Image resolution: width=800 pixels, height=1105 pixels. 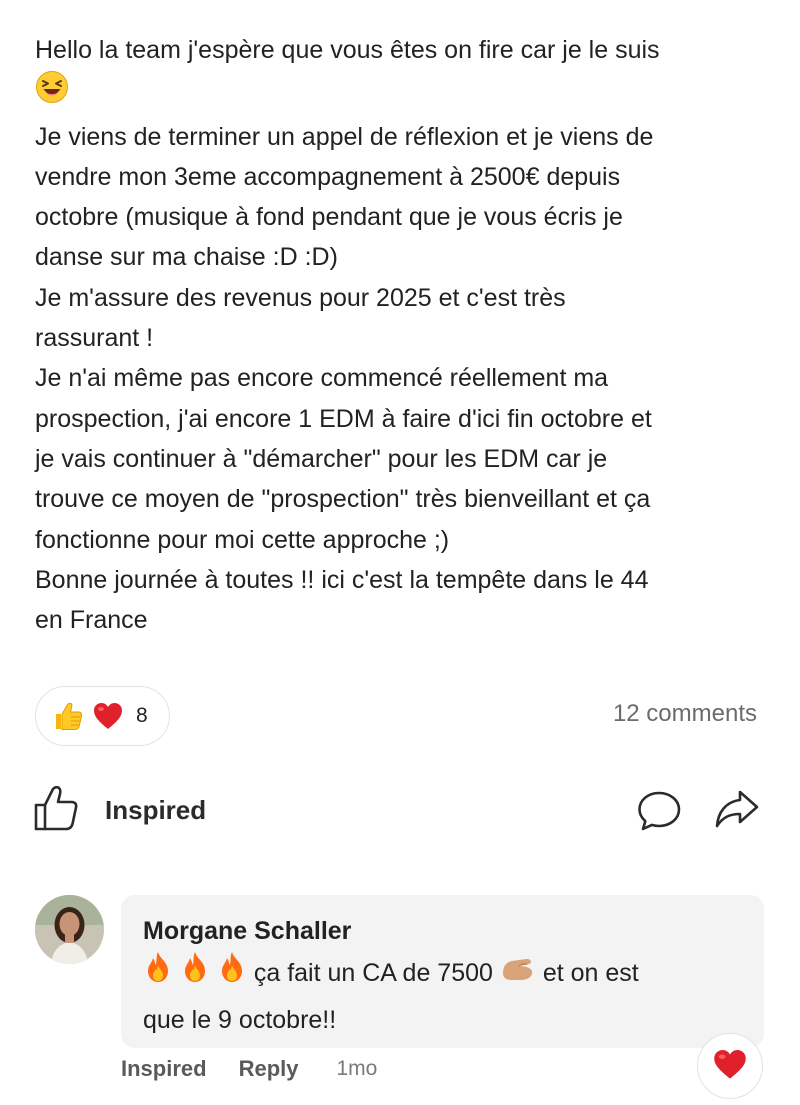 What do you see at coordinates (56, 810) in the screenshot?
I see `thumbs-up-icon` at bounding box center [56, 810].